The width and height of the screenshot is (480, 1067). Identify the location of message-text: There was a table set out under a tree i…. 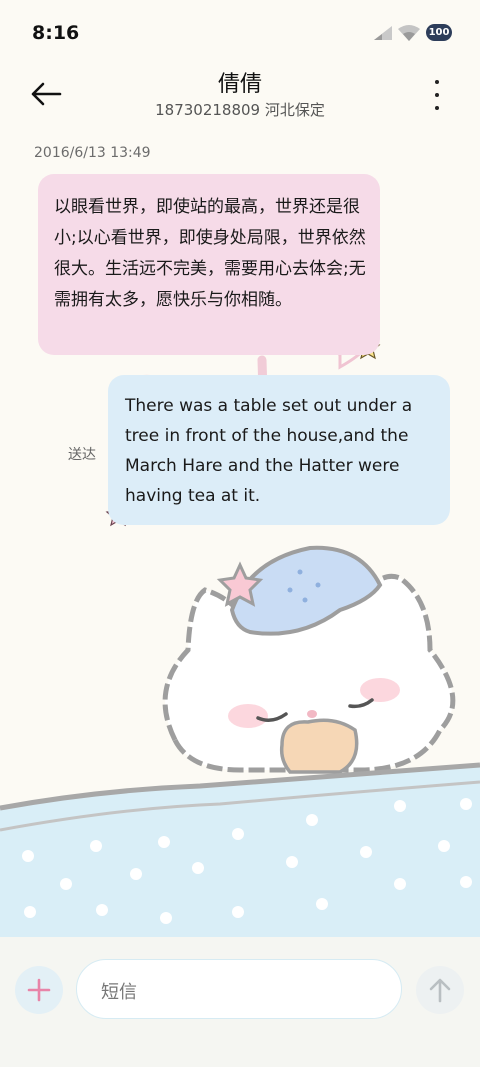
(269, 451).